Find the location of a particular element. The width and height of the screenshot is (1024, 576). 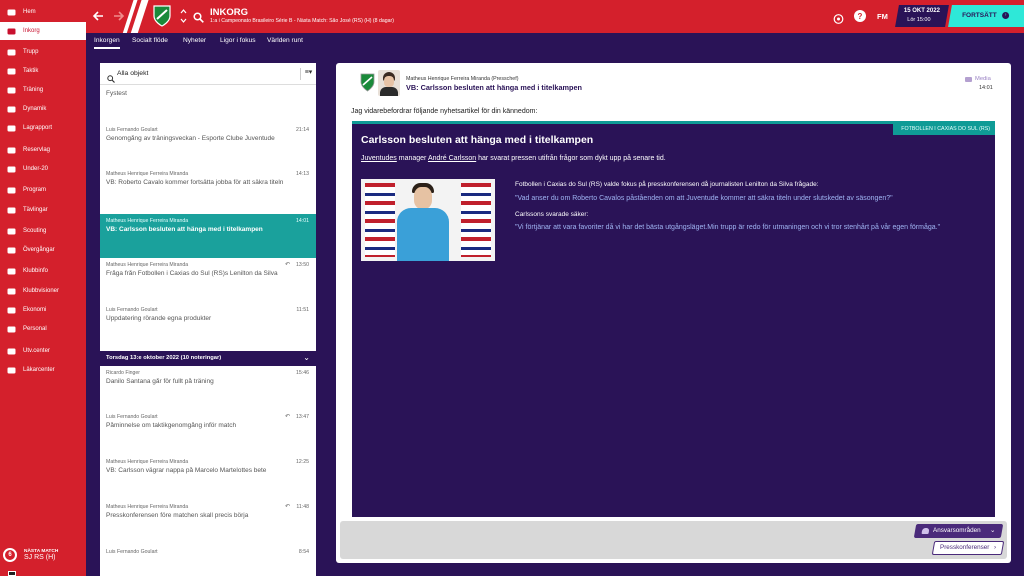

message-actions: Ansvarsområden ⌄ Presskonferenser › is located at coordinates (673, 540).